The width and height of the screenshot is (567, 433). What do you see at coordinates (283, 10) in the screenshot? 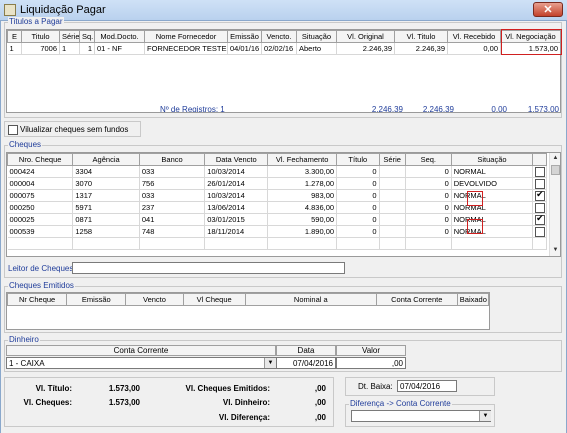
I see `title-bar: Liquidação Pagar ✕` at bounding box center [283, 10].